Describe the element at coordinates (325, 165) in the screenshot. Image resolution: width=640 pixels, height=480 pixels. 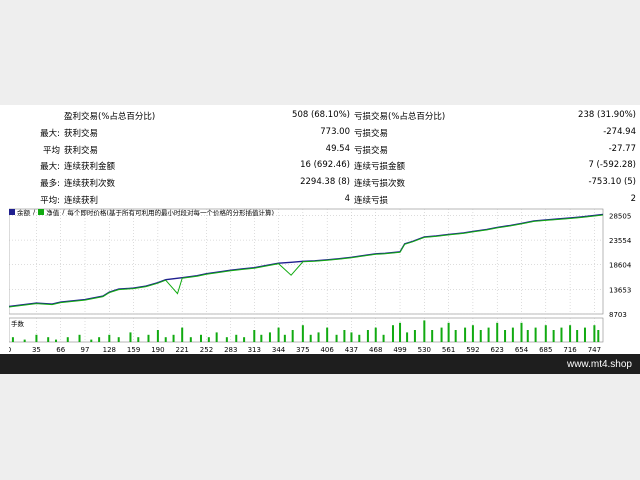
I see `stat-value-left: 16 (692.46)` at that location.